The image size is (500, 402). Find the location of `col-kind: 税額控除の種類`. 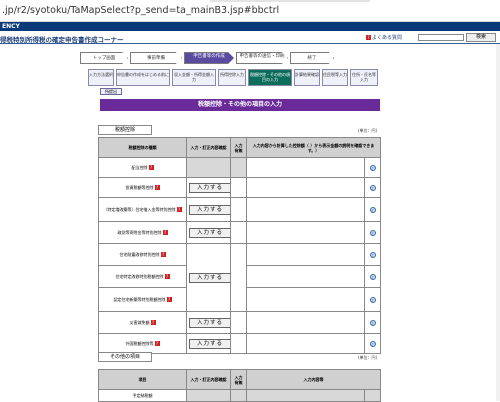

col-kind: 税額控除の種類 is located at coordinates (142, 147).